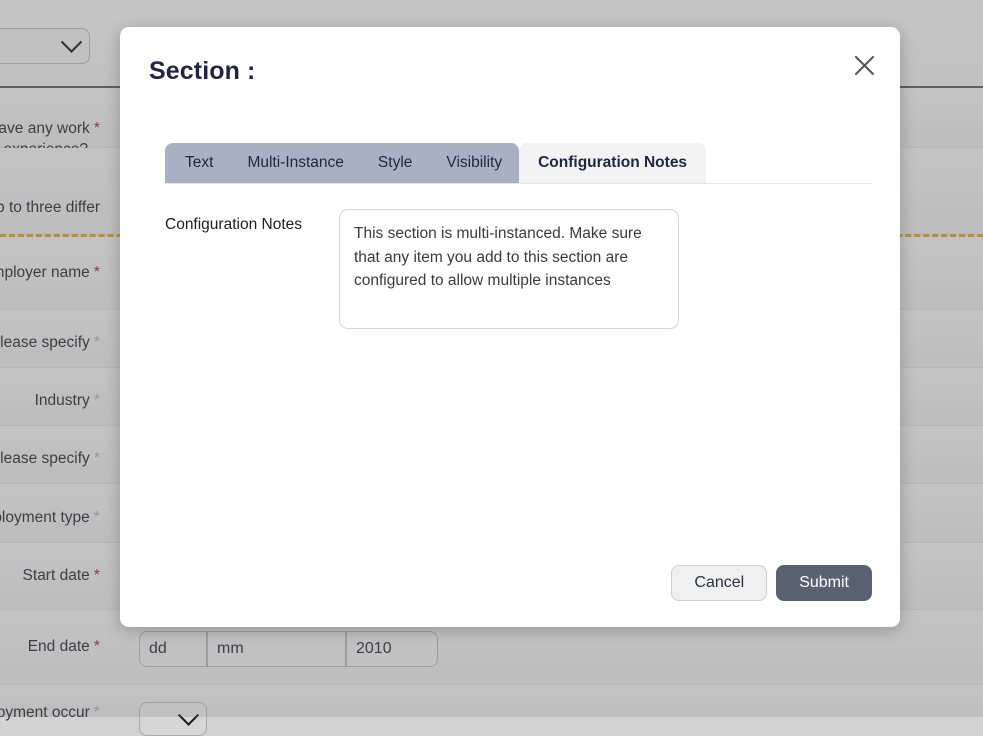 Image resolution: width=983 pixels, height=736 pixels. What do you see at coordinates (509, 269) in the screenshot?
I see `configuration-notes-input` at bounding box center [509, 269].